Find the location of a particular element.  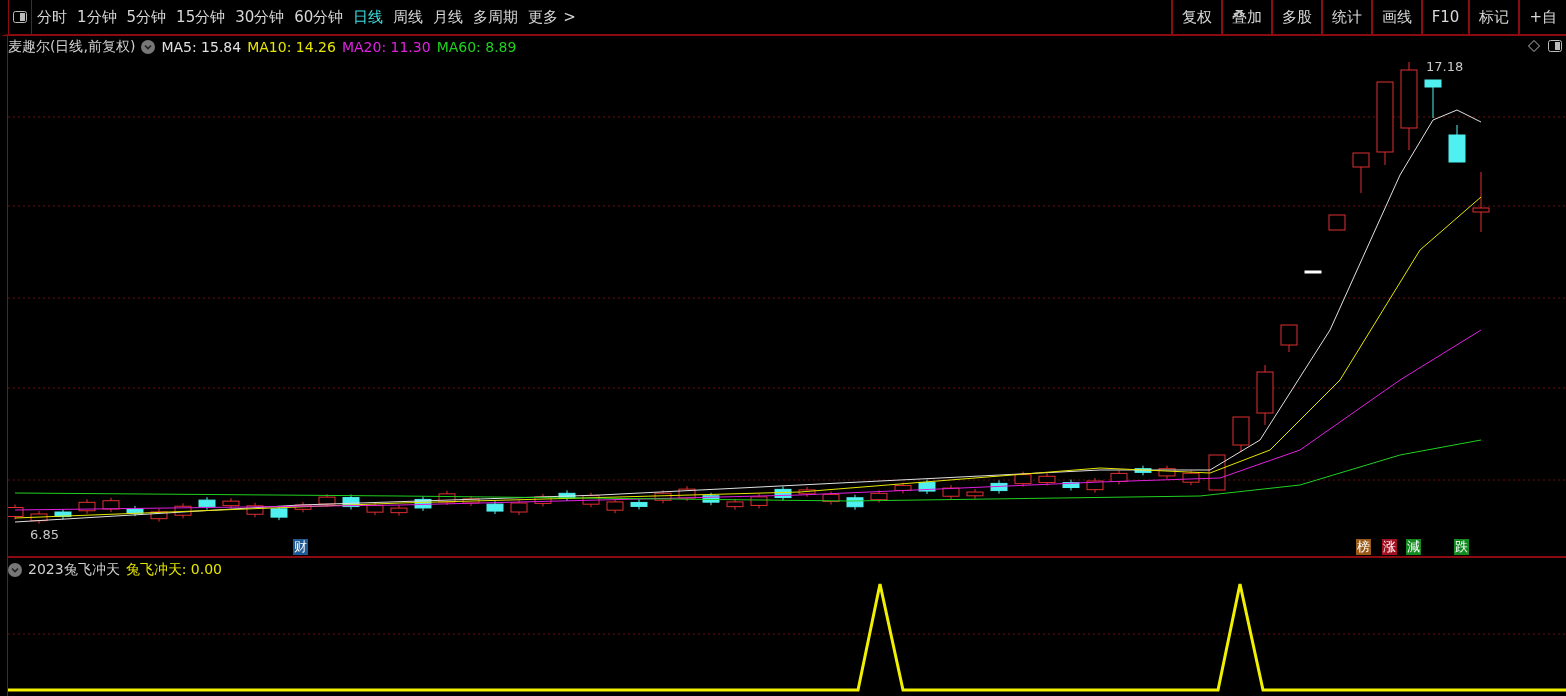

toolbar-button: 标记 is located at coordinates (1493, 17).